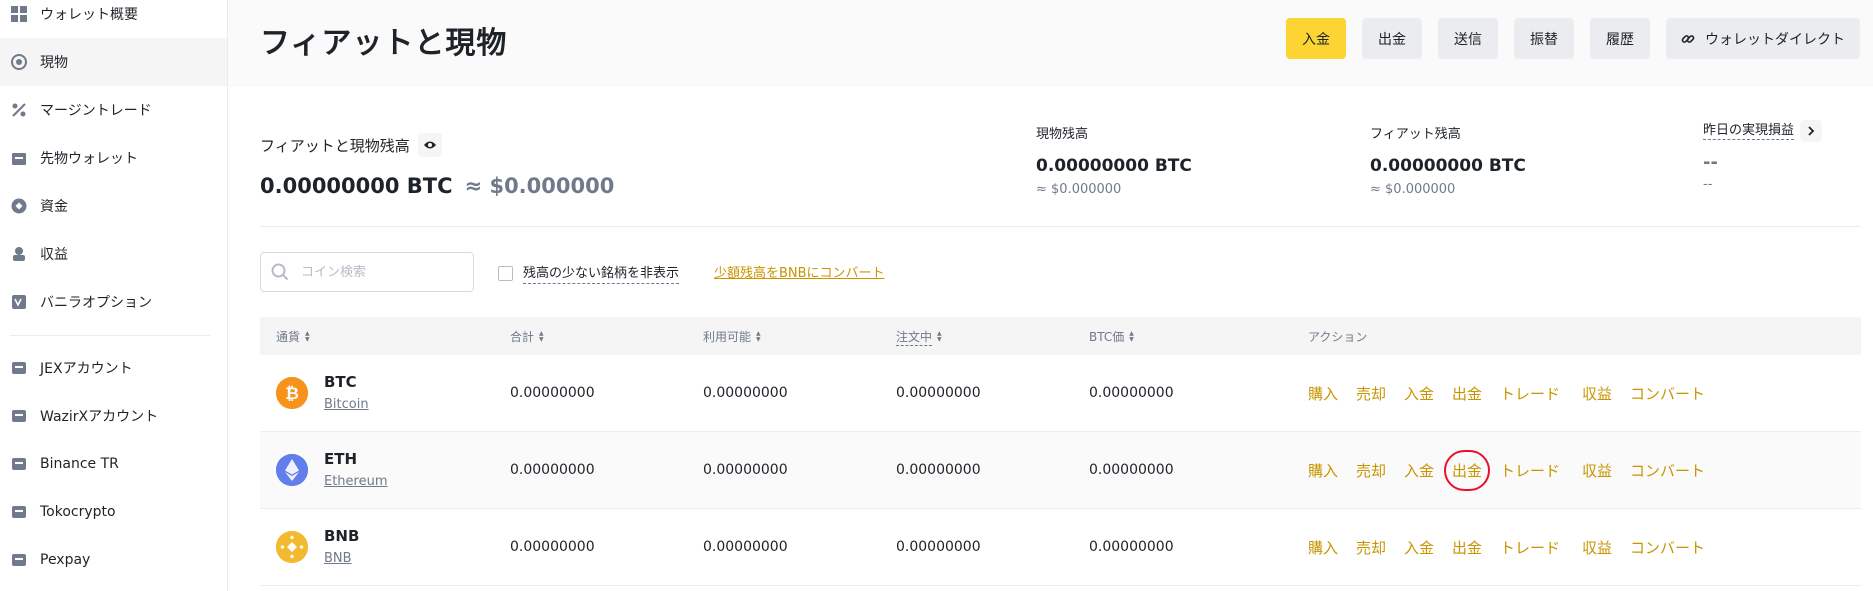  I want to click on sidebar-item-pexpay: Pexpay, so click(113, 560).